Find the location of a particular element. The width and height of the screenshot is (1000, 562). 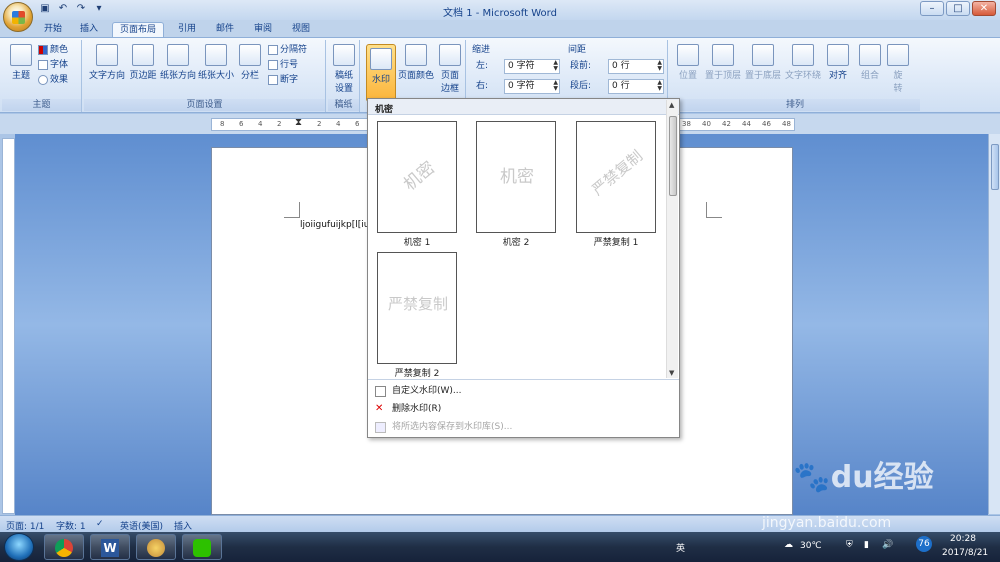

paint-icon is located at coordinates (156, 548).